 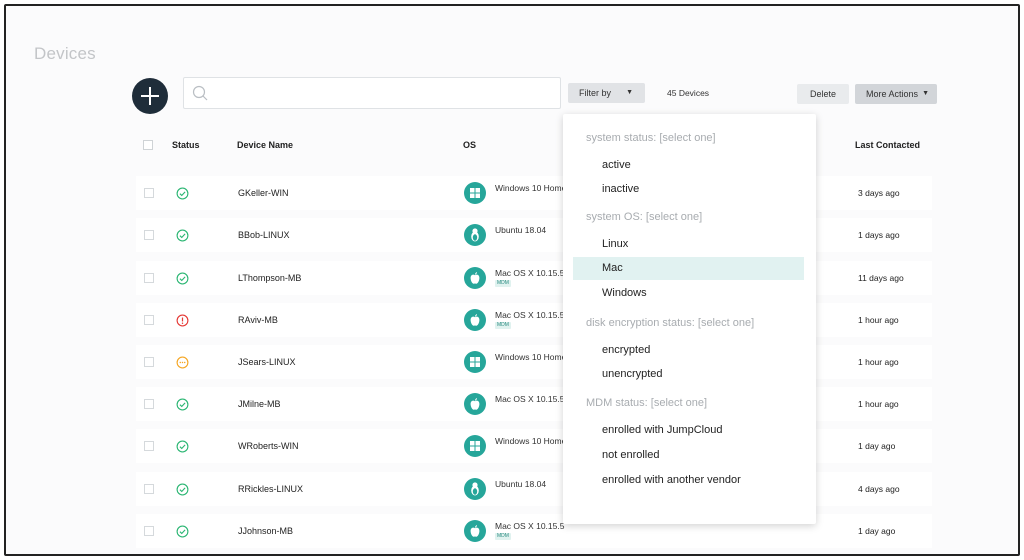 I want to click on mdm-status-heading: MDM status: [select one], so click(x=647, y=403).